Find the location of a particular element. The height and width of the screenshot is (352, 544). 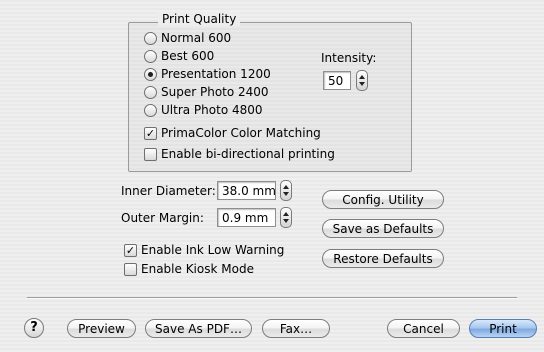

outer-margin-stepper is located at coordinates (286, 217).